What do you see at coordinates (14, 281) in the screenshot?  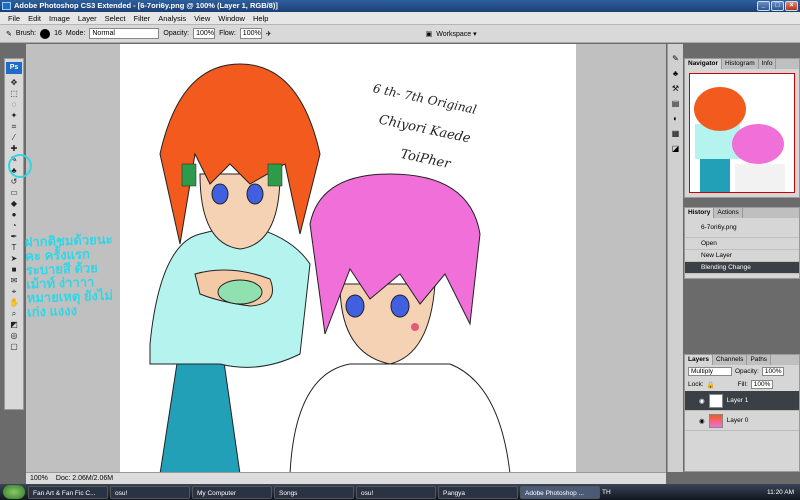 I see `notes-tool-icon: ✉` at bounding box center [14, 281].